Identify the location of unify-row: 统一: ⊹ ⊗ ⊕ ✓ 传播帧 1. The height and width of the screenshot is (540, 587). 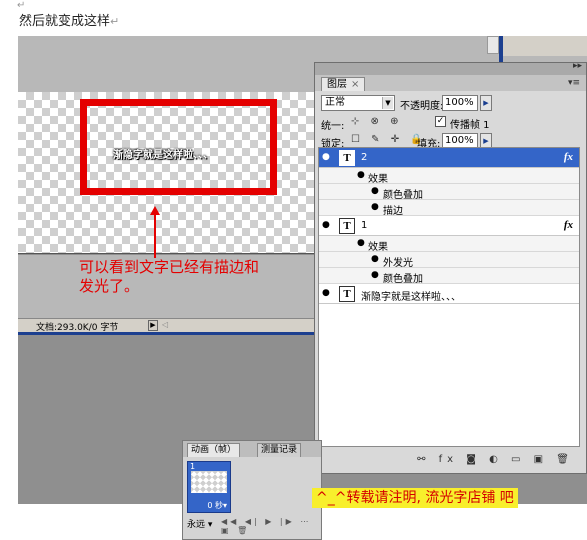
(450, 122).